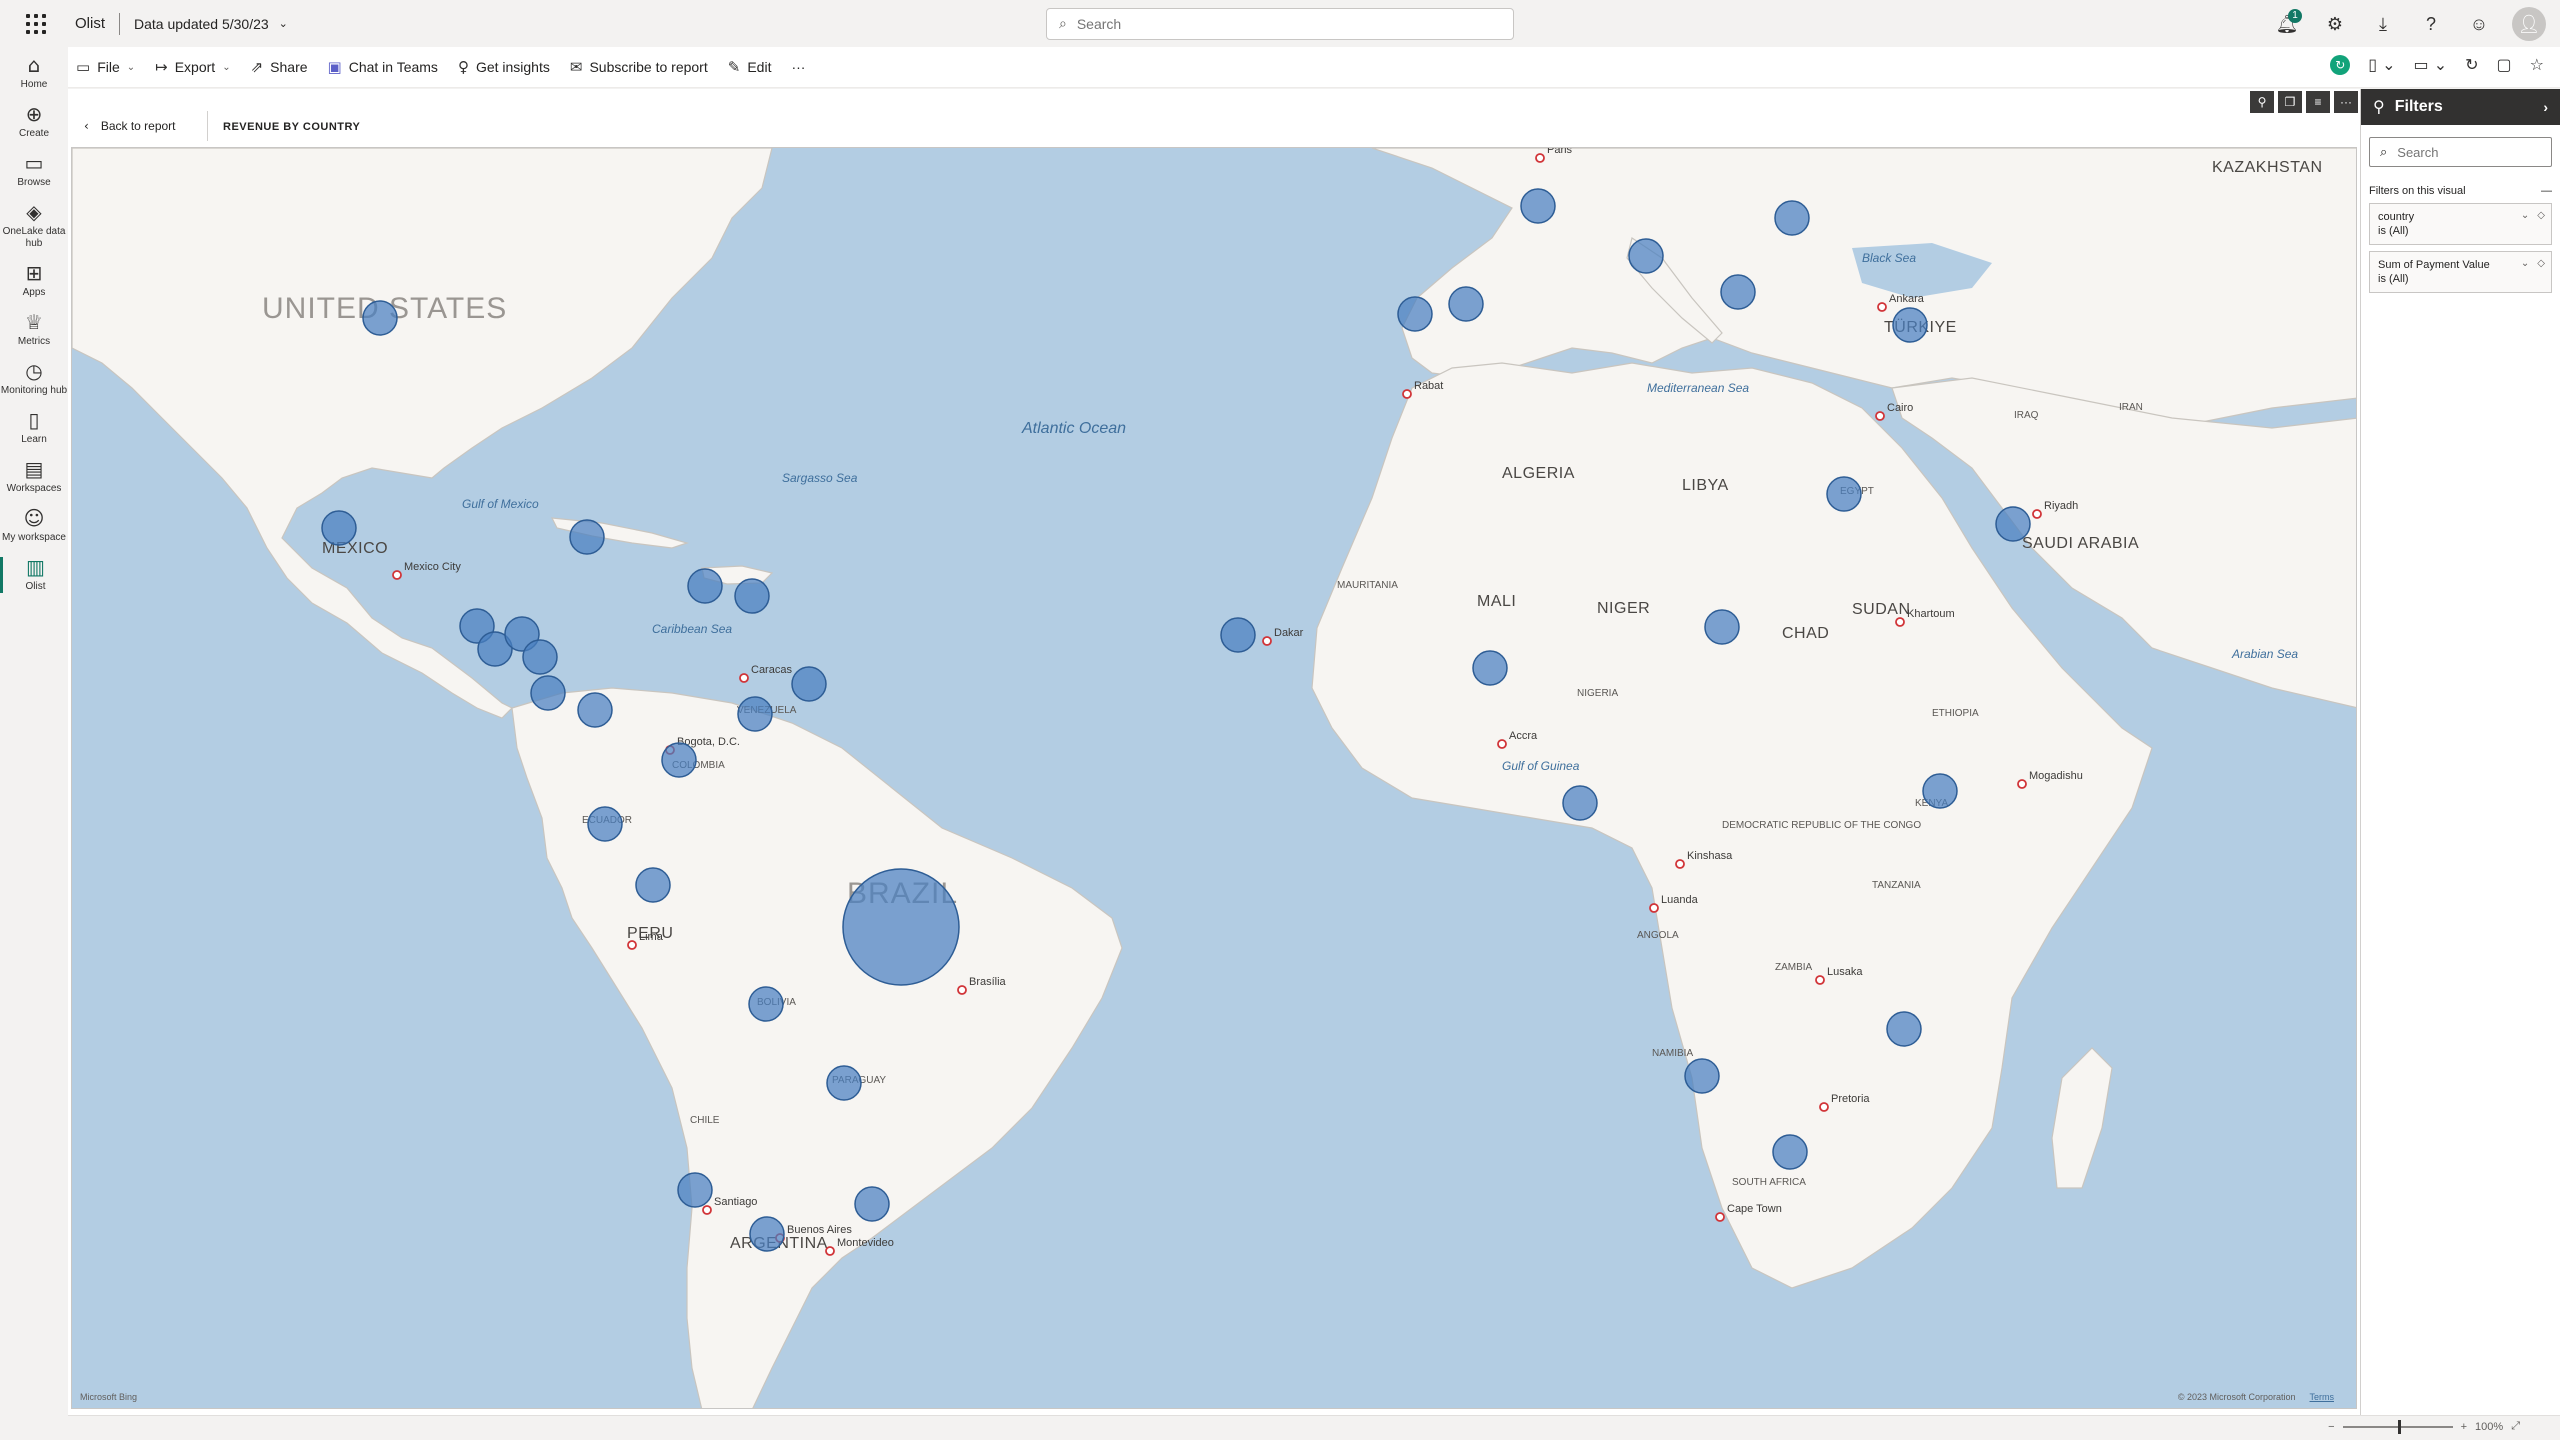 The width and height of the screenshot is (2560, 1440). I want to click on back-to-report-link: ‹ Back to report, so click(130, 126).